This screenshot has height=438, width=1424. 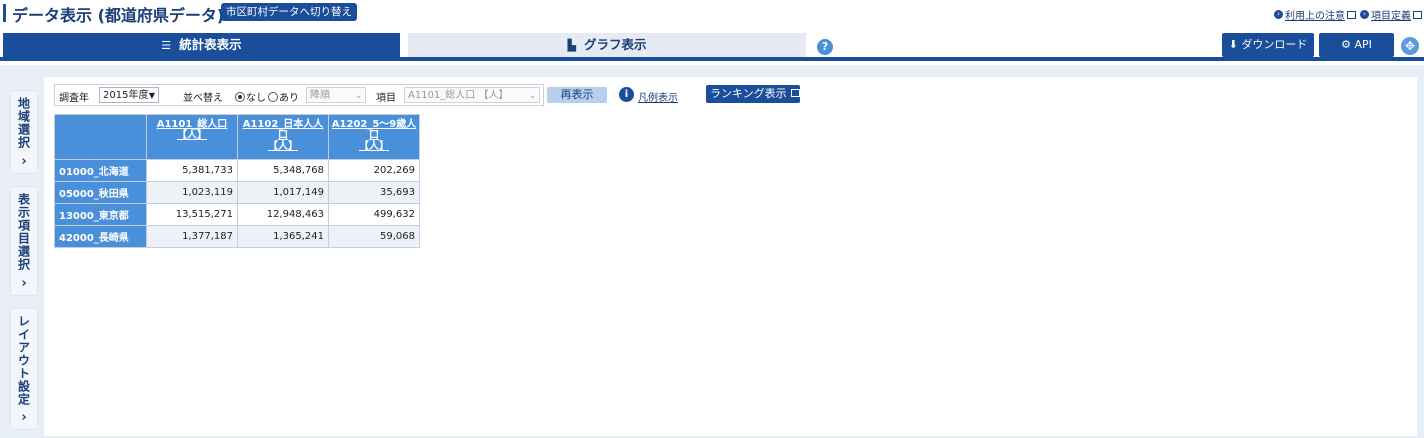 What do you see at coordinates (374, 192) in the screenshot?
I see `table-cell: 35,693` at bounding box center [374, 192].